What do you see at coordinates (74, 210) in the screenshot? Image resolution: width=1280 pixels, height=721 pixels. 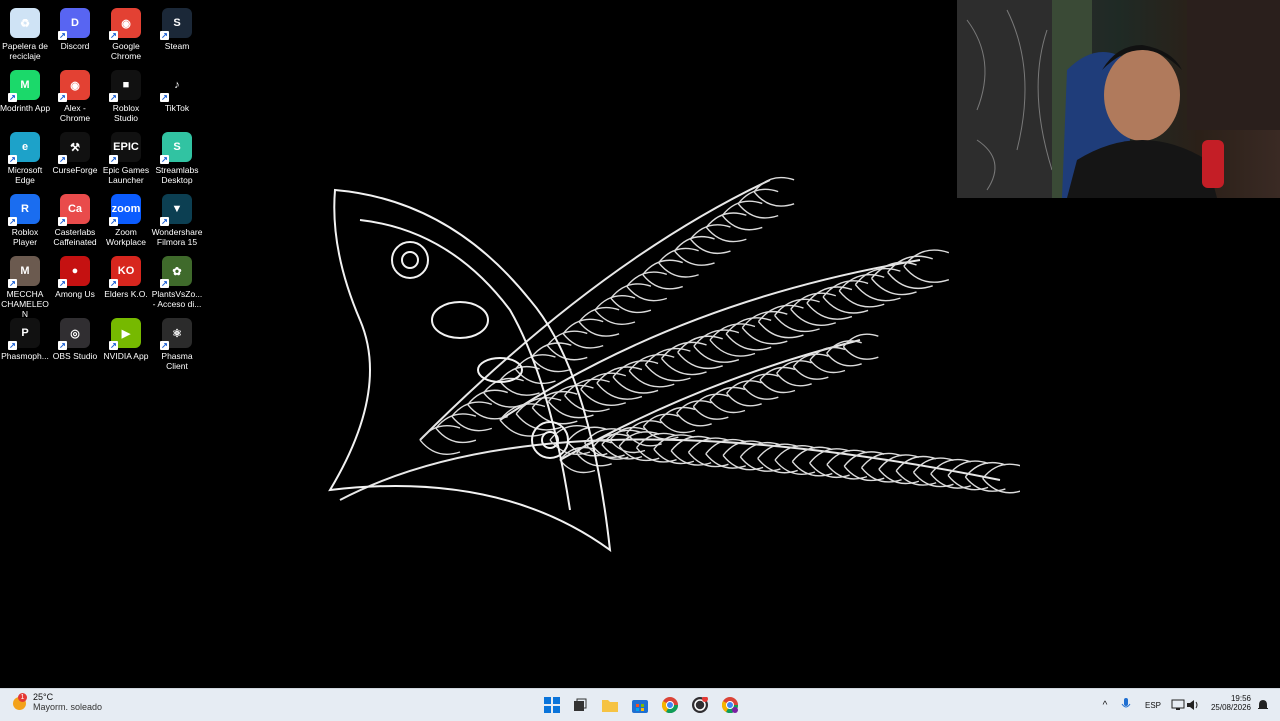 I see `casterlabs-icon: Ca ↗` at bounding box center [74, 210].